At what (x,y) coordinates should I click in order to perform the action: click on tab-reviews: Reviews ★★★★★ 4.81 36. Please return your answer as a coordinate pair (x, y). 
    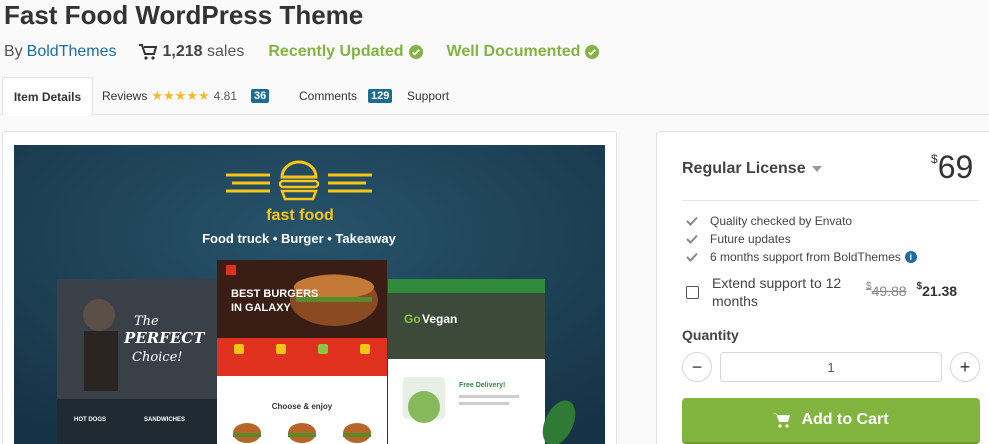
    Looking at the image, I should click on (186, 96).